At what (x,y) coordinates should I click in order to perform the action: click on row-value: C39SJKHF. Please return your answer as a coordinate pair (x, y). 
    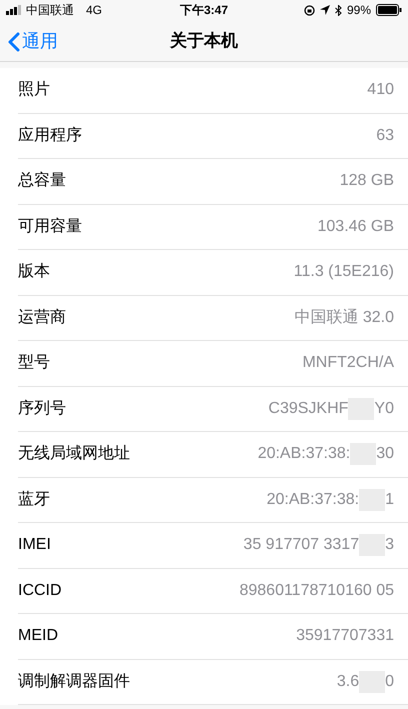
    Looking at the image, I should click on (308, 408).